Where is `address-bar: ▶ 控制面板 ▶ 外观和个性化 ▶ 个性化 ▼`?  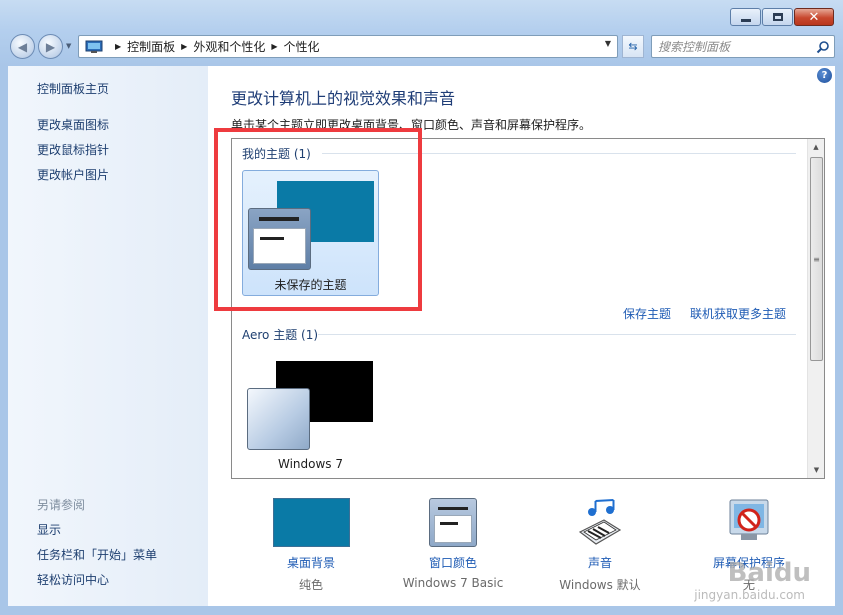
address-bar: ▶ 控制面板 ▶ 外观和个性化 ▶ 个性化 ▼ is located at coordinates (348, 46).